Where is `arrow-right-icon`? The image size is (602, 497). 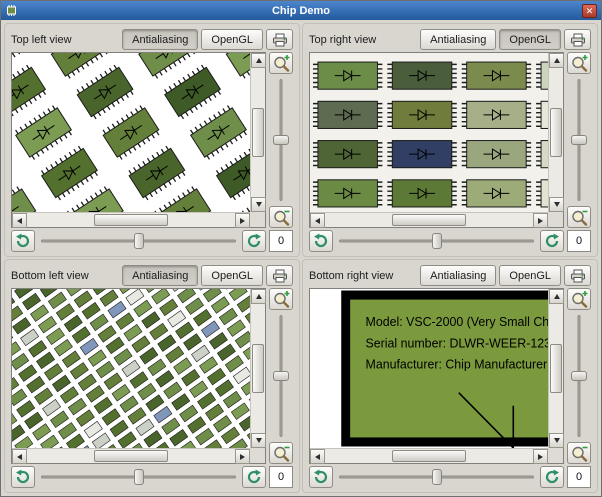 arrow-right-icon is located at coordinates (244, 456).